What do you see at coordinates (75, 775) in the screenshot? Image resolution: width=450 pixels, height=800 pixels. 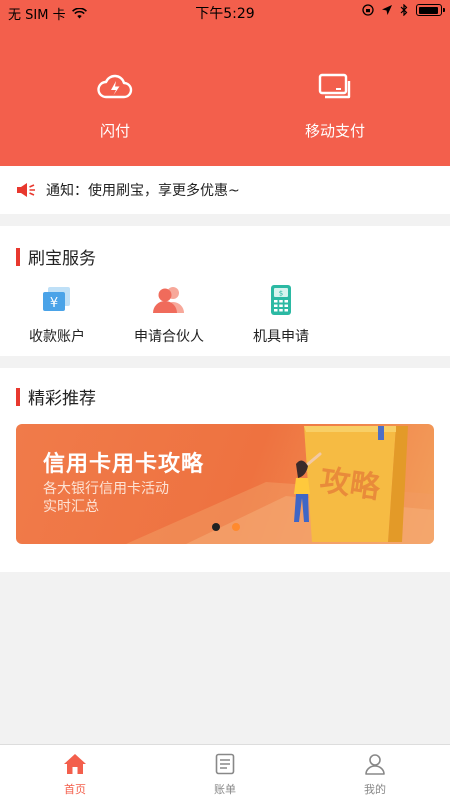 I see `tab-home: 首页` at bounding box center [75, 775].